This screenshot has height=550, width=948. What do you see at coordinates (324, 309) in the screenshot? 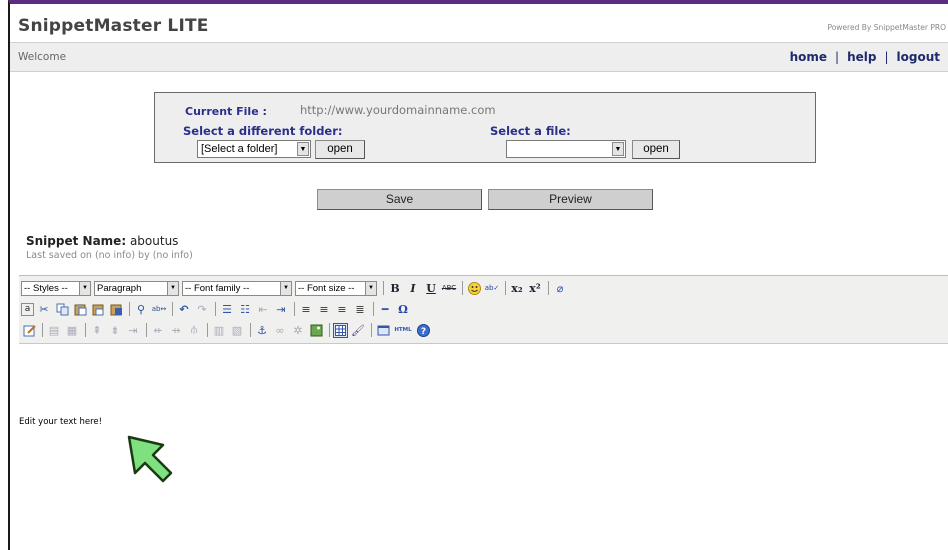
I see `align-center-icon: ≡` at bounding box center [324, 309].